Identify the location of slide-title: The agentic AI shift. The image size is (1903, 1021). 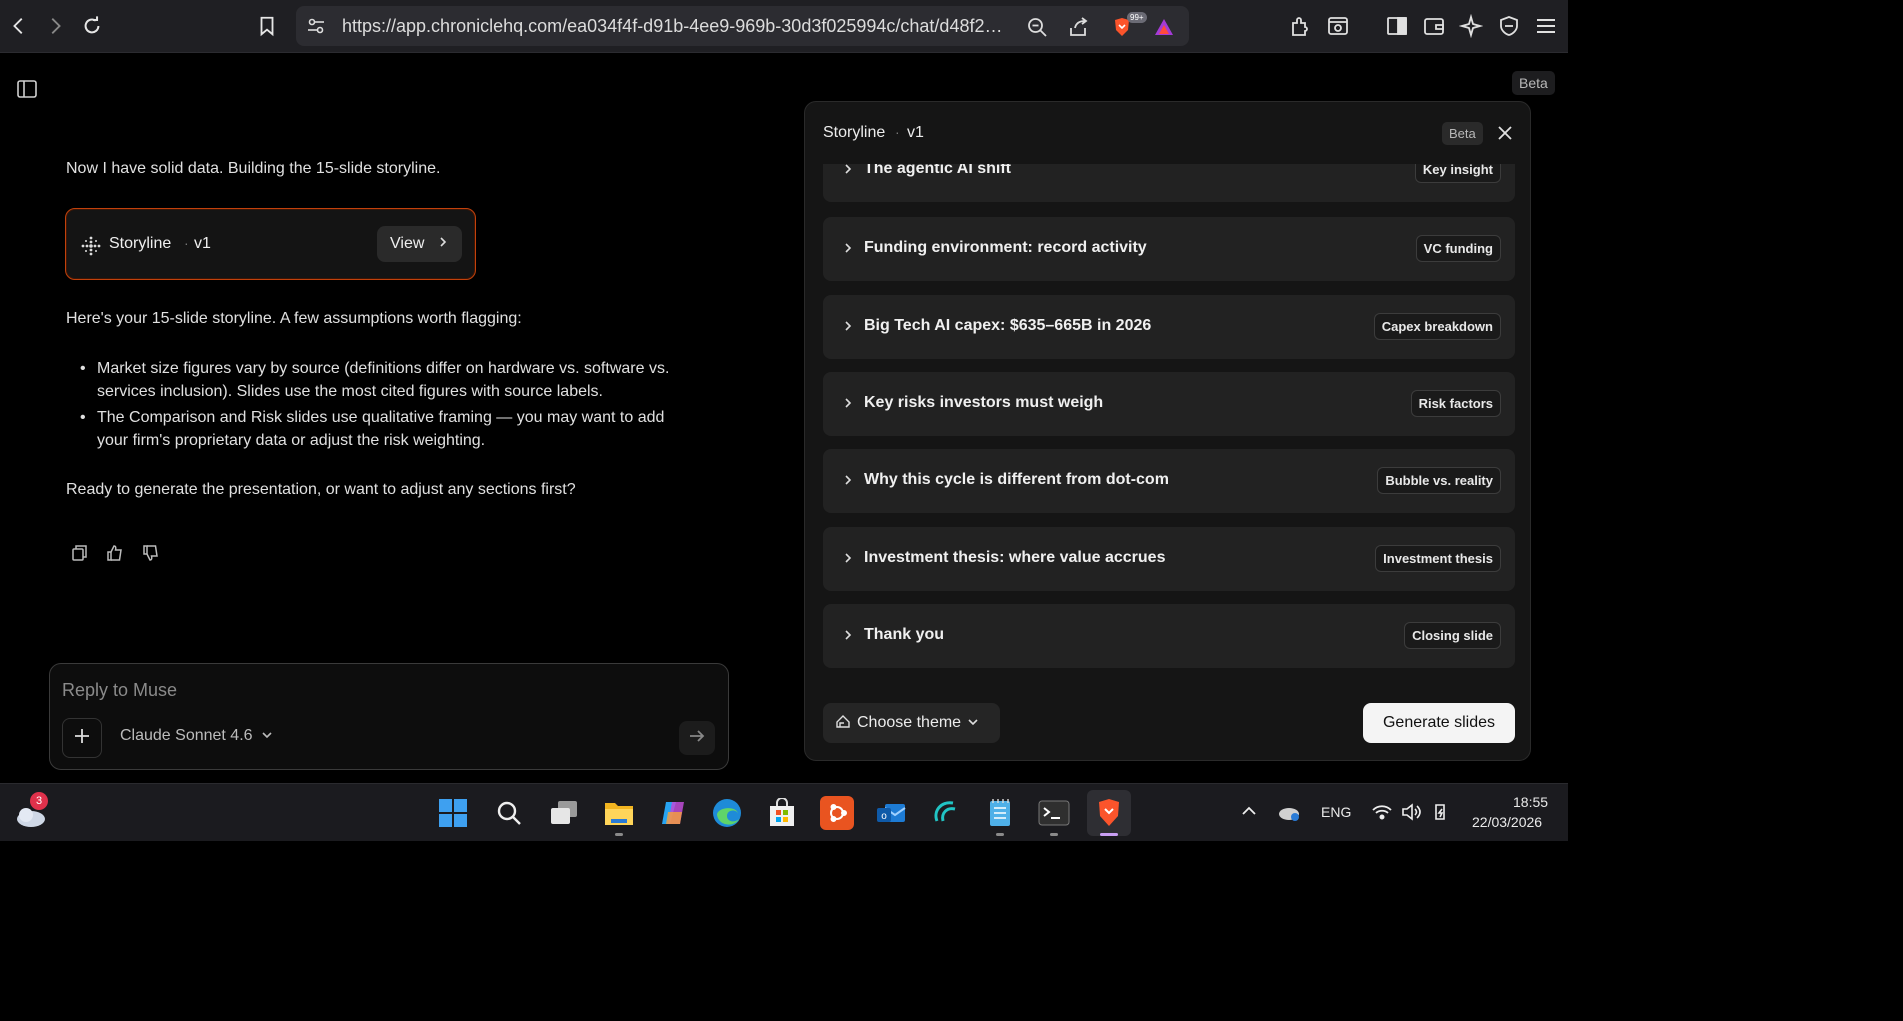
(937, 170).